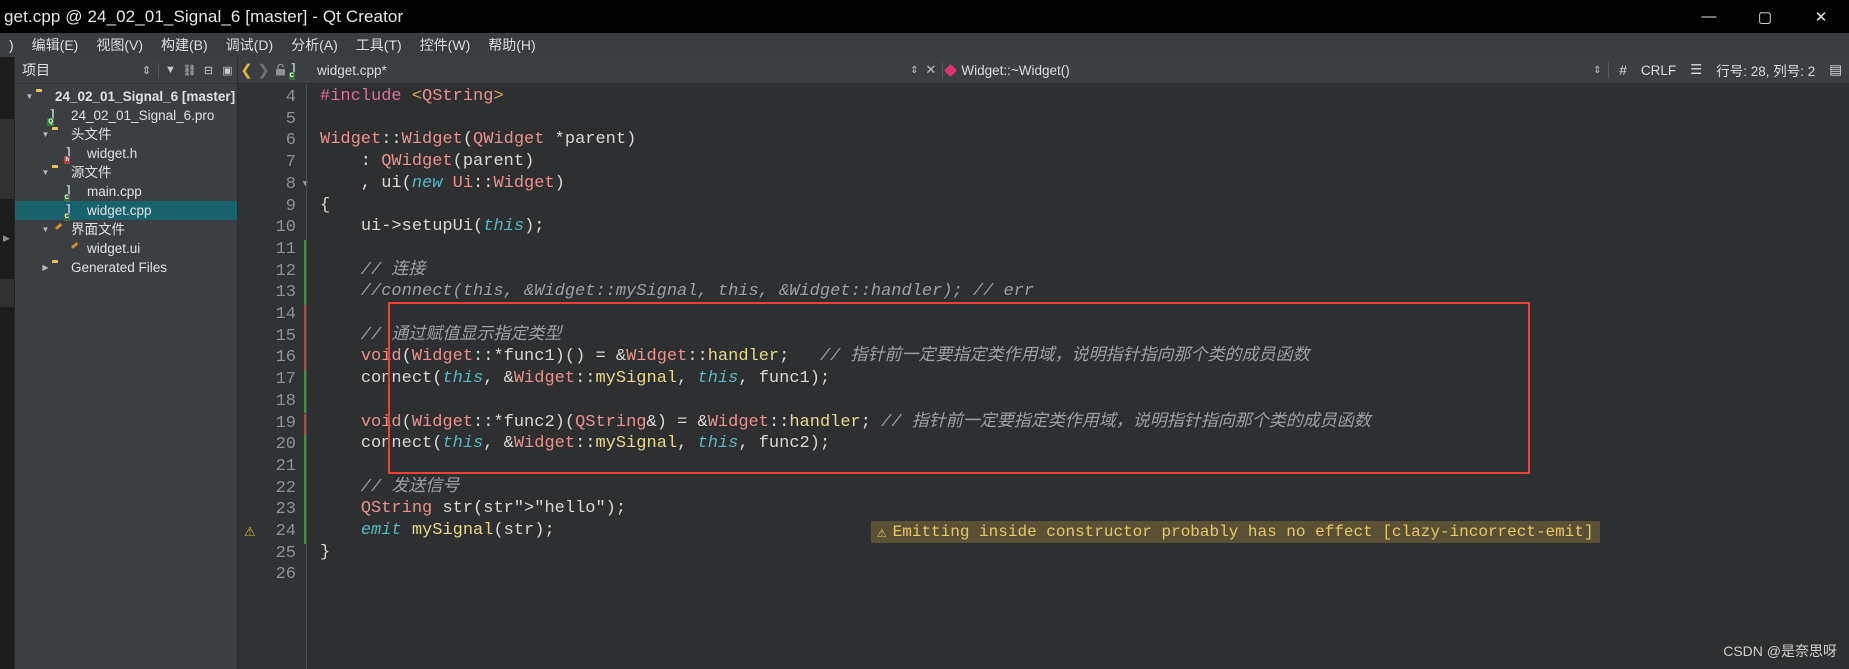  Describe the element at coordinates (189, 70) in the screenshot. I see `link-icon: ⛓` at that location.